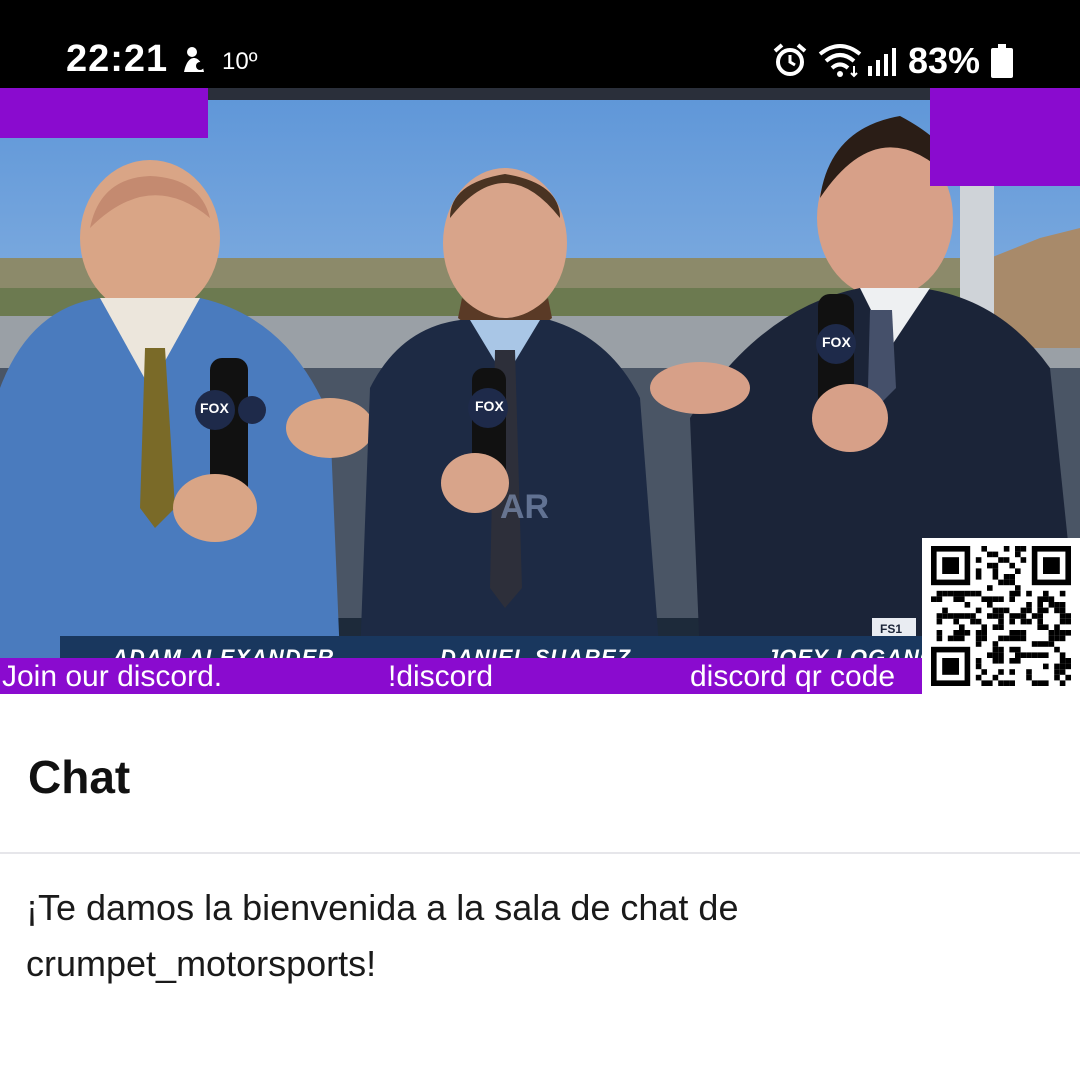 This screenshot has width=1080, height=1080. What do you see at coordinates (104, 113) in the screenshot?
I see `stream-overlay-top-left` at bounding box center [104, 113].